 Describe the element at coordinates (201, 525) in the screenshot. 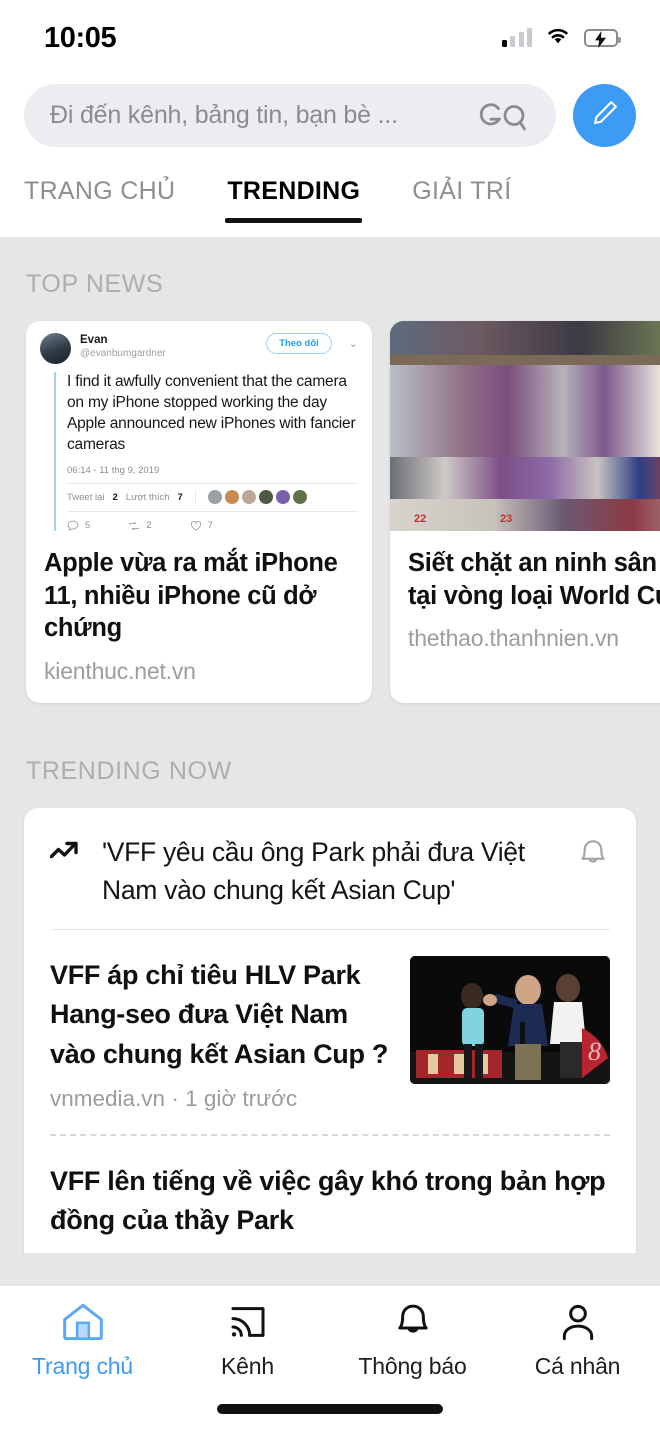

I see `like-action: 7` at that location.